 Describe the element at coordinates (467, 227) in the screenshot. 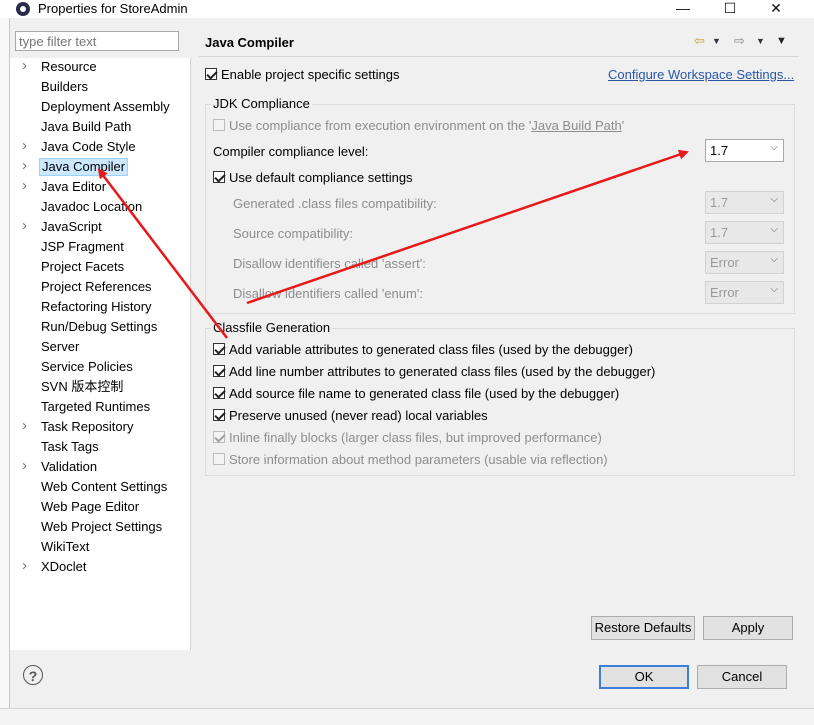

I see `arrow-to-compliance-level` at that location.